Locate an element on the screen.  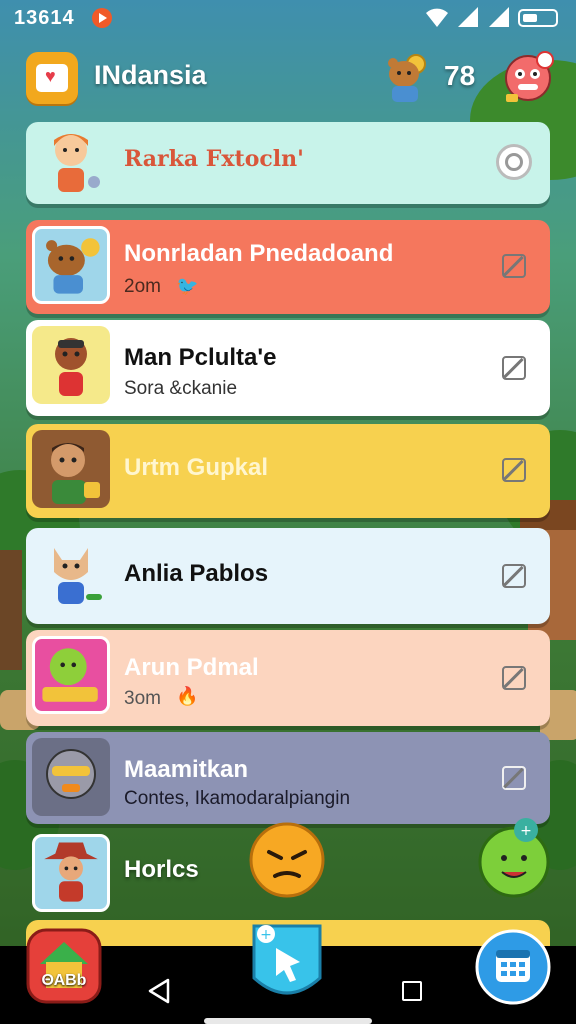
wifi-icon is located at coordinates (437, 17).